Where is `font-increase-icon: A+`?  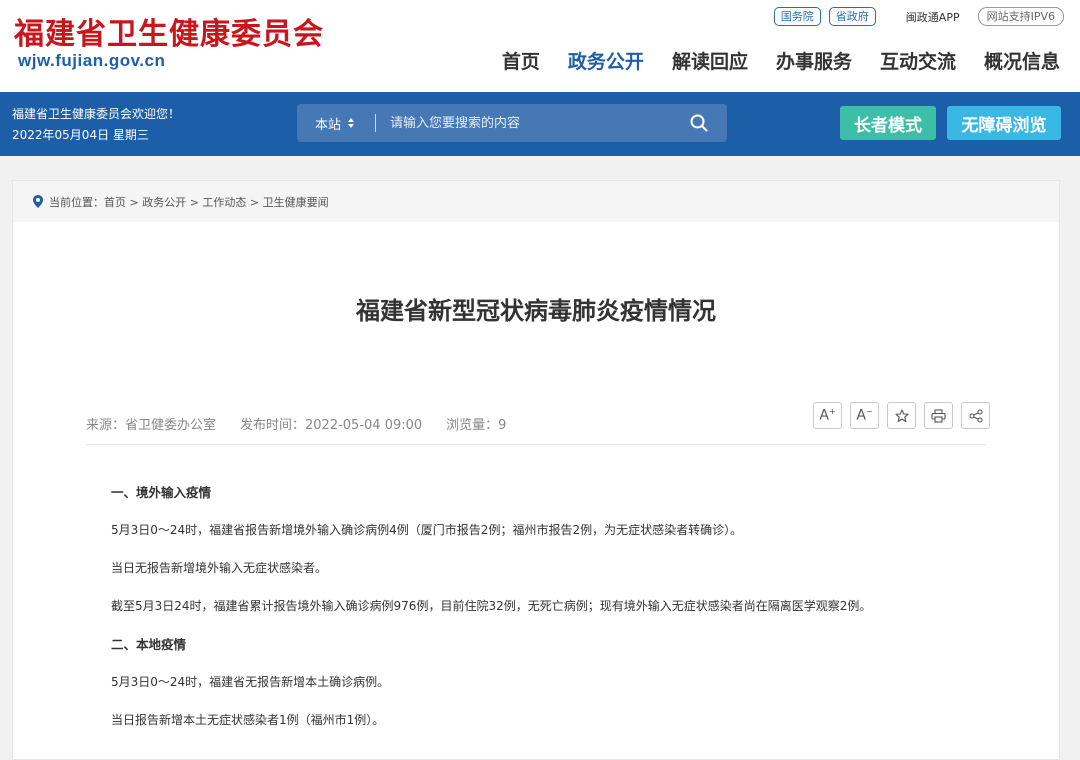
font-increase-icon: A+ is located at coordinates (827, 415).